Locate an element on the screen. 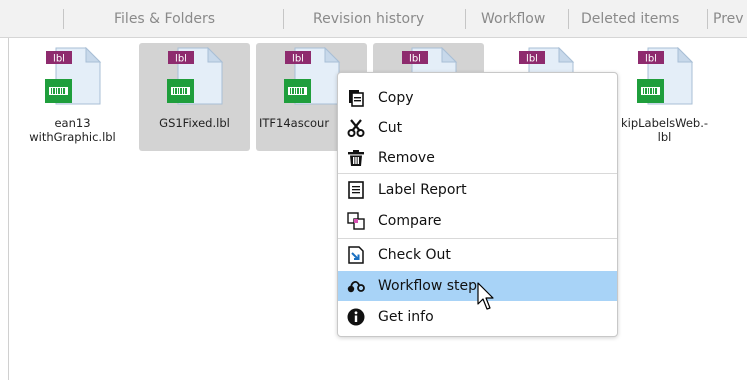  mouse-pointer-icon is located at coordinates (485, 296).